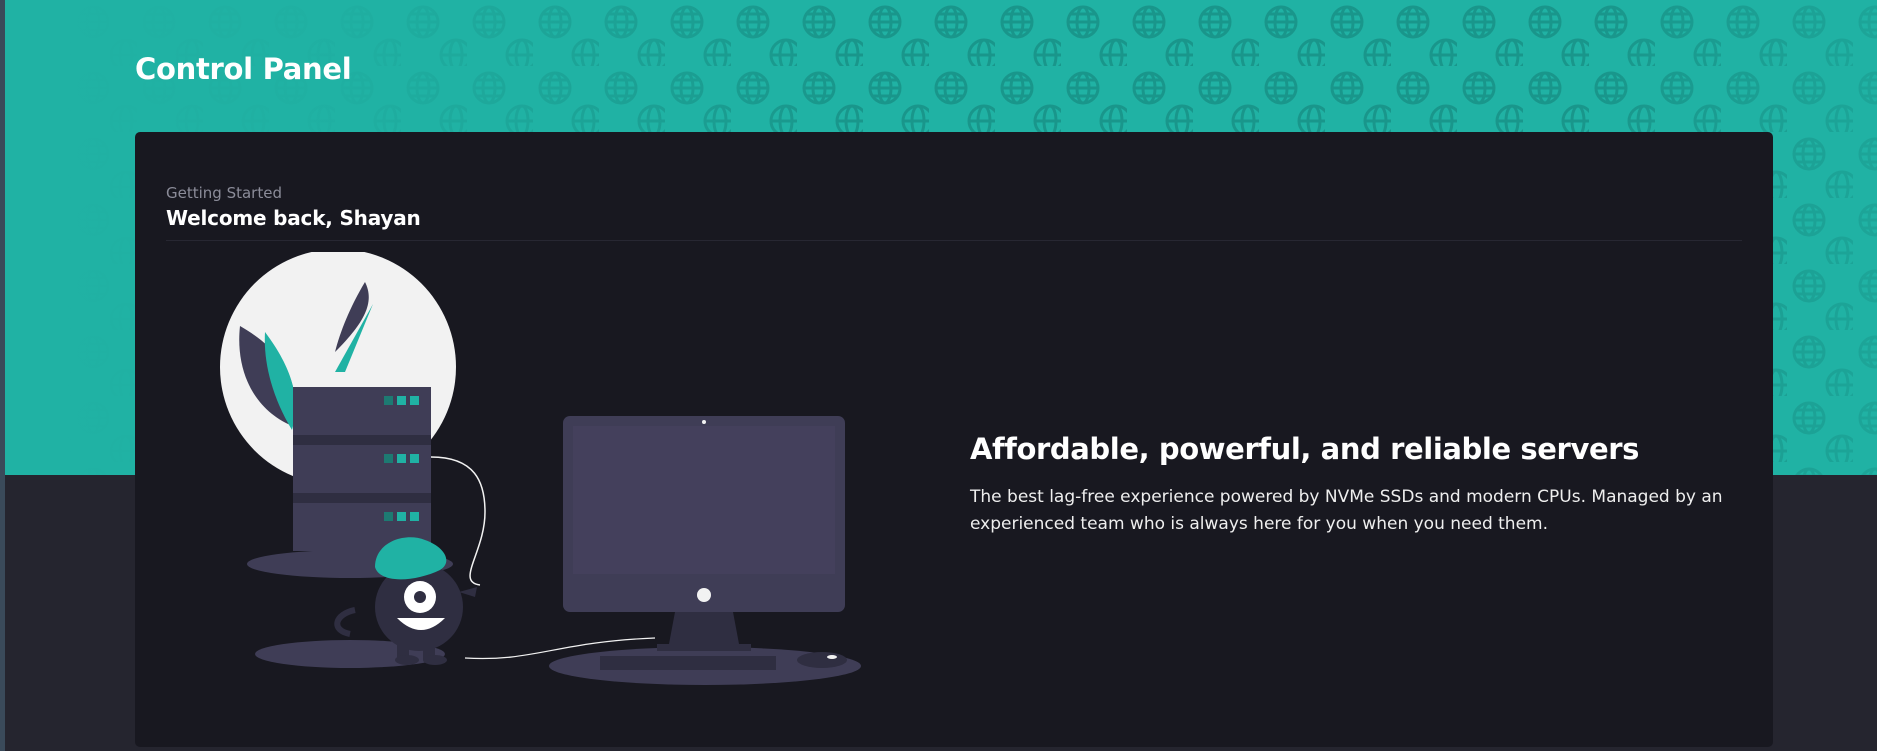  Describe the element at coordinates (705, 543) in the screenshot. I see `monitor-illustration` at that location.